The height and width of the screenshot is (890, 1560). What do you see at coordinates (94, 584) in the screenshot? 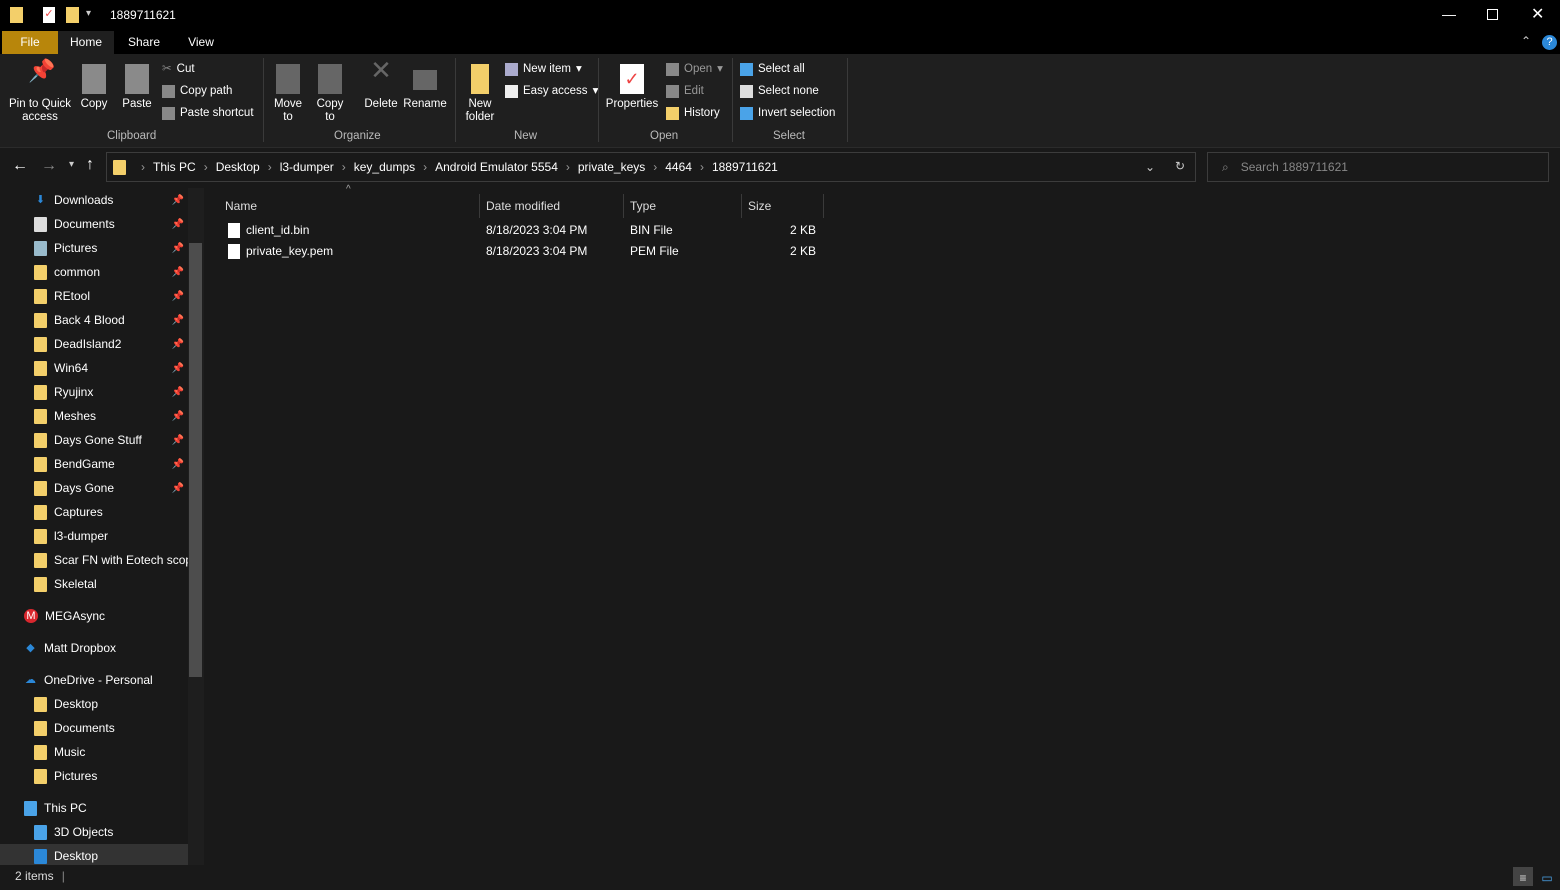
I see `sidebar-item: Skeletal` at bounding box center [94, 584].